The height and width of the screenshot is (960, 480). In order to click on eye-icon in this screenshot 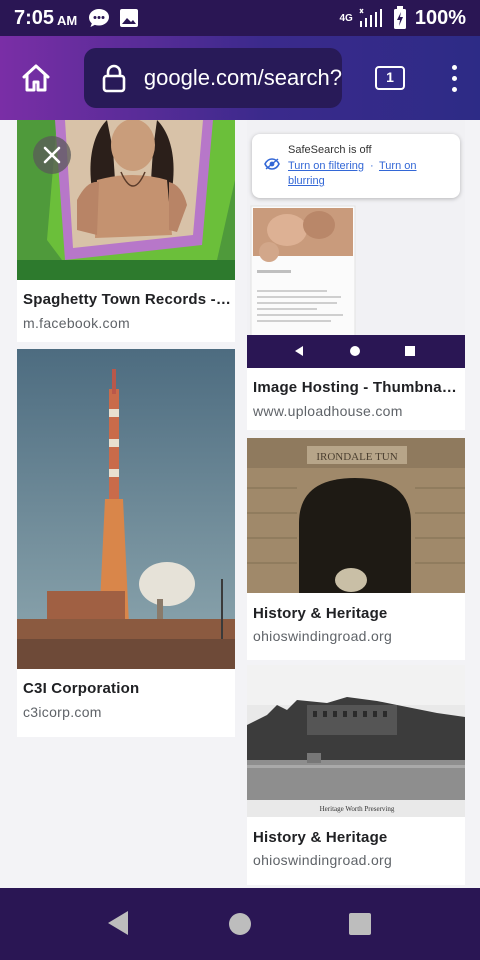, I will do `click(272, 164)`.